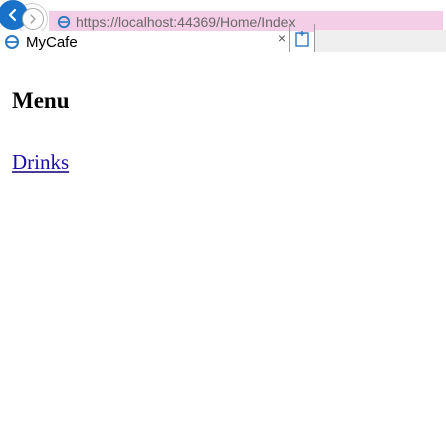 The width and height of the screenshot is (446, 432). What do you see at coordinates (41, 162) in the screenshot?
I see `drinks-link: Drinks` at bounding box center [41, 162].